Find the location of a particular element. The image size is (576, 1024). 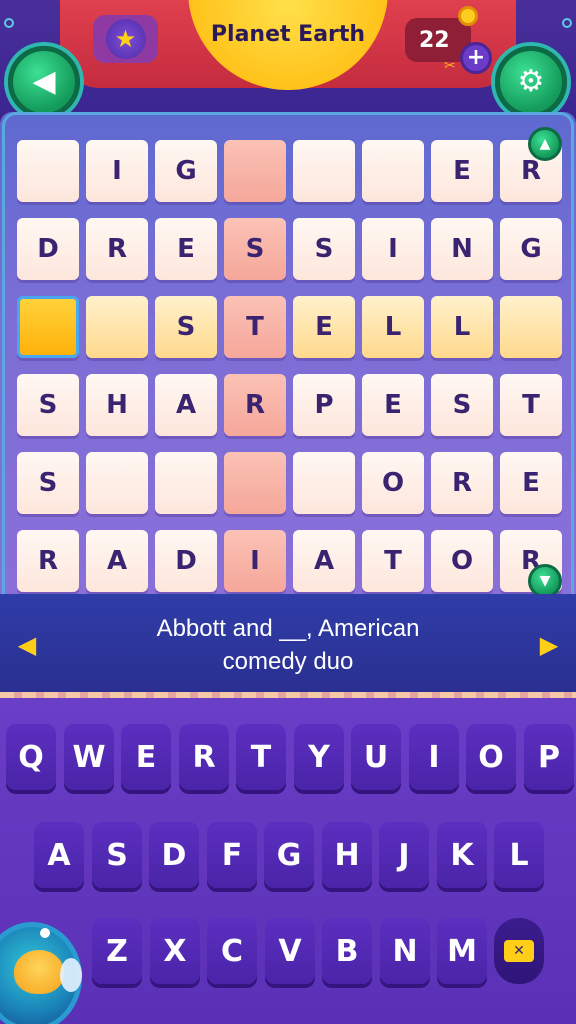

star-icon: ★ is located at coordinates (125, 39).